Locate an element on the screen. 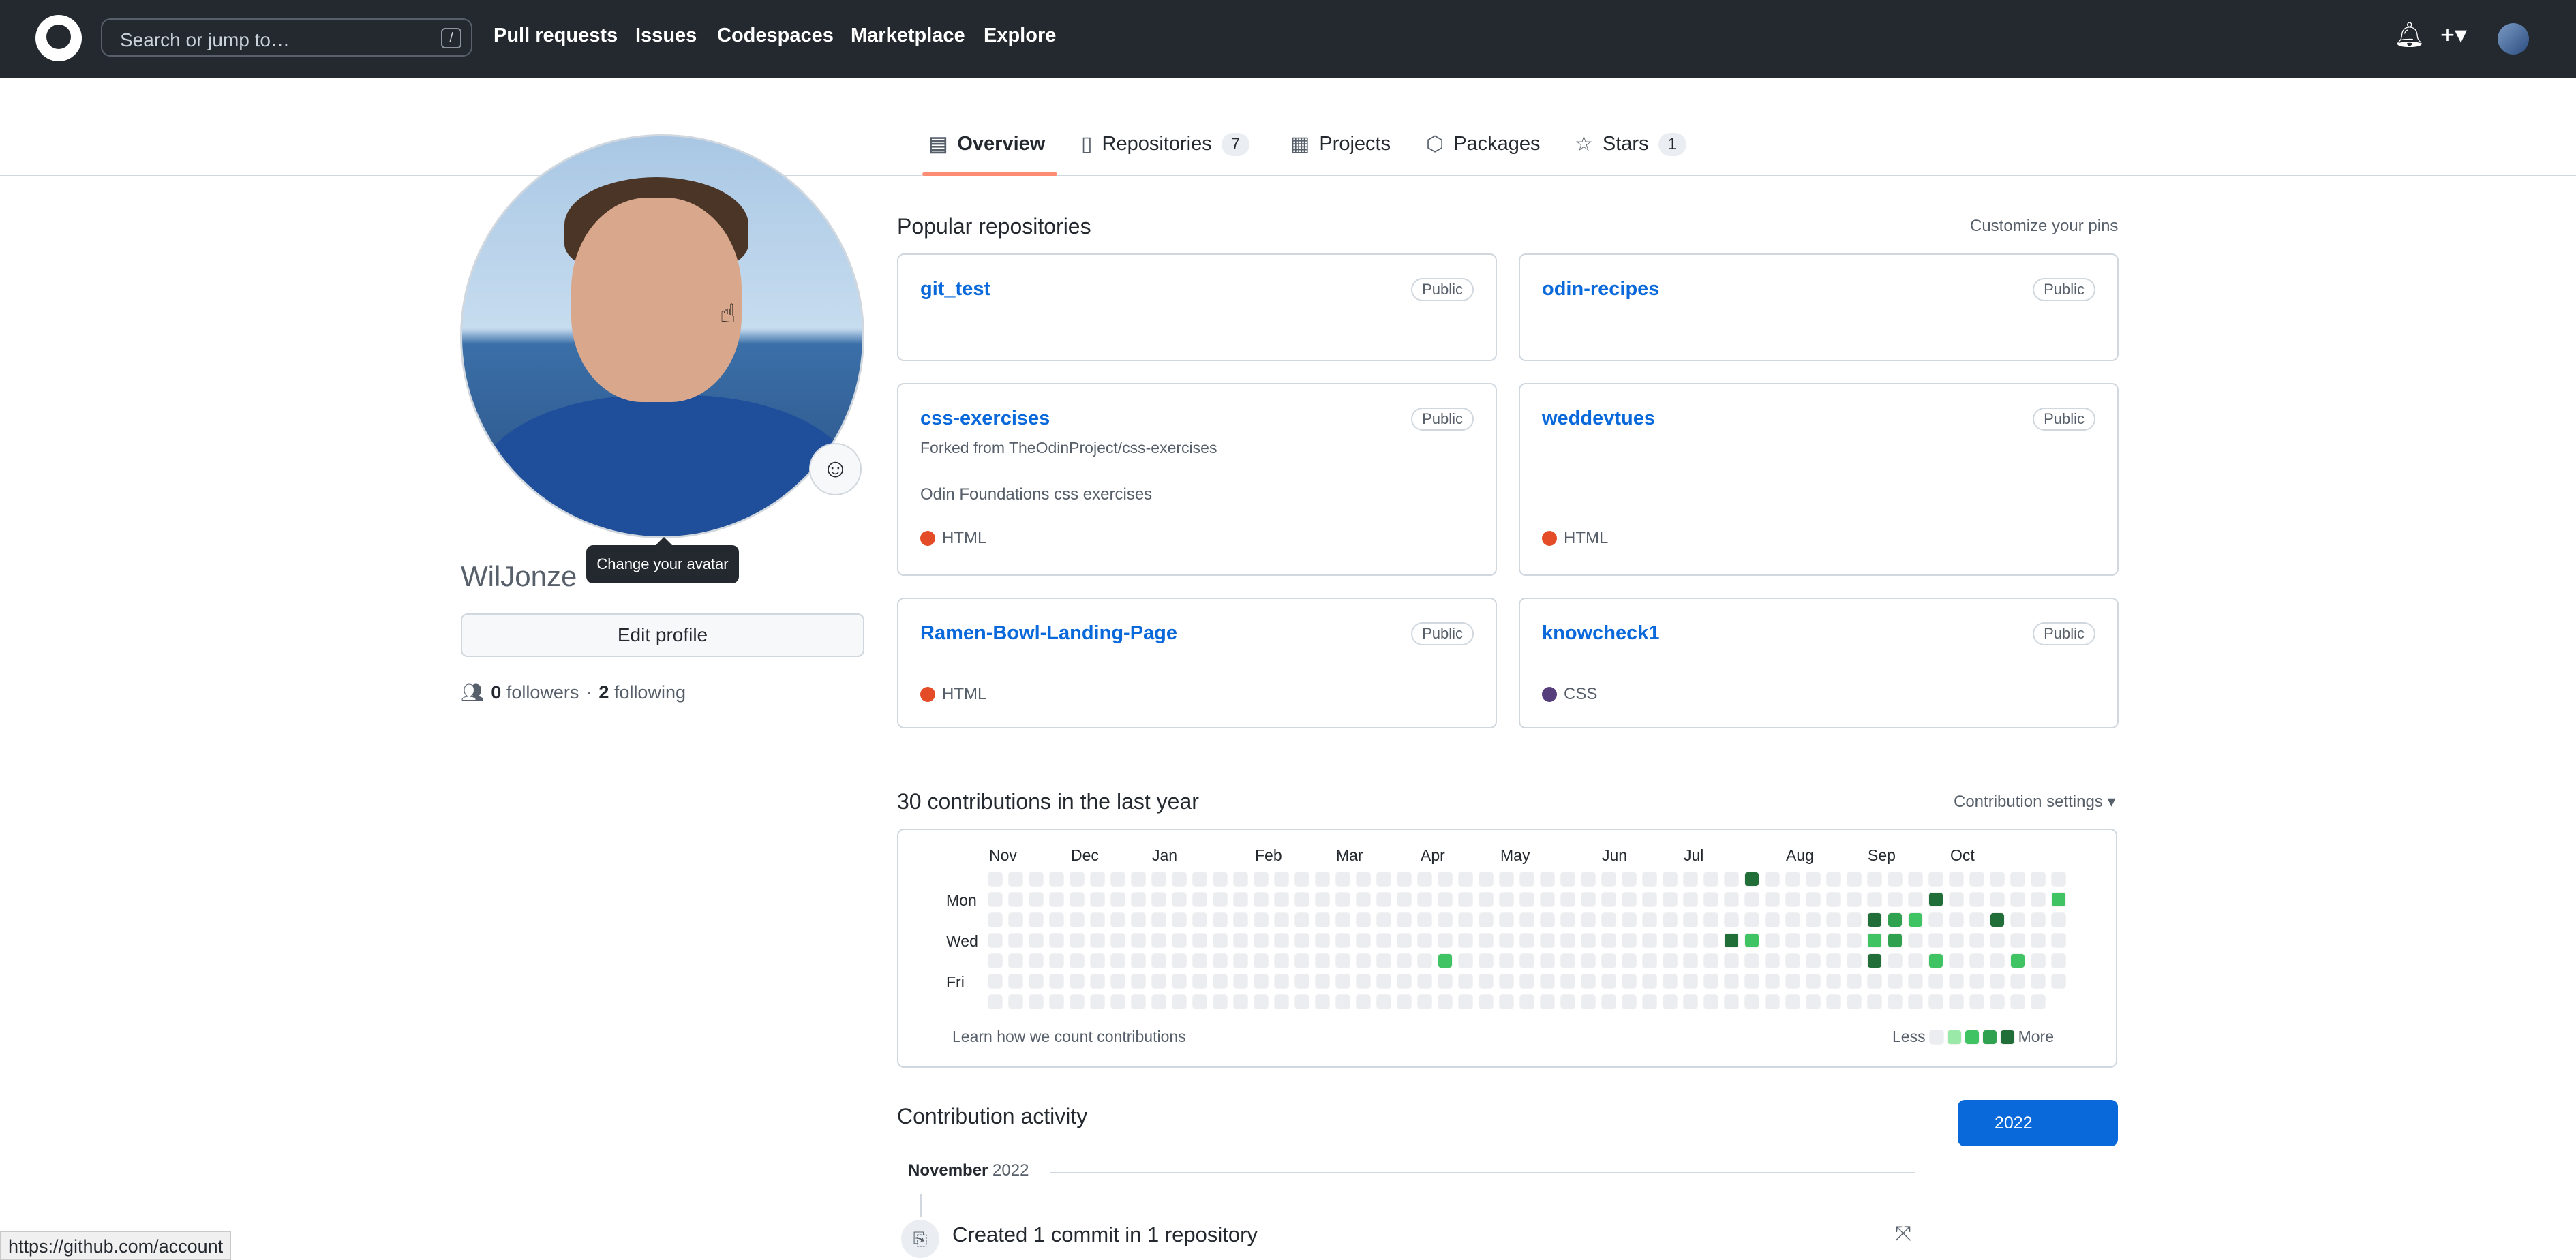 Image resolution: width=2576 pixels, height=1260 pixels. repo-name-link: odin-recipes is located at coordinates (1600, 289).